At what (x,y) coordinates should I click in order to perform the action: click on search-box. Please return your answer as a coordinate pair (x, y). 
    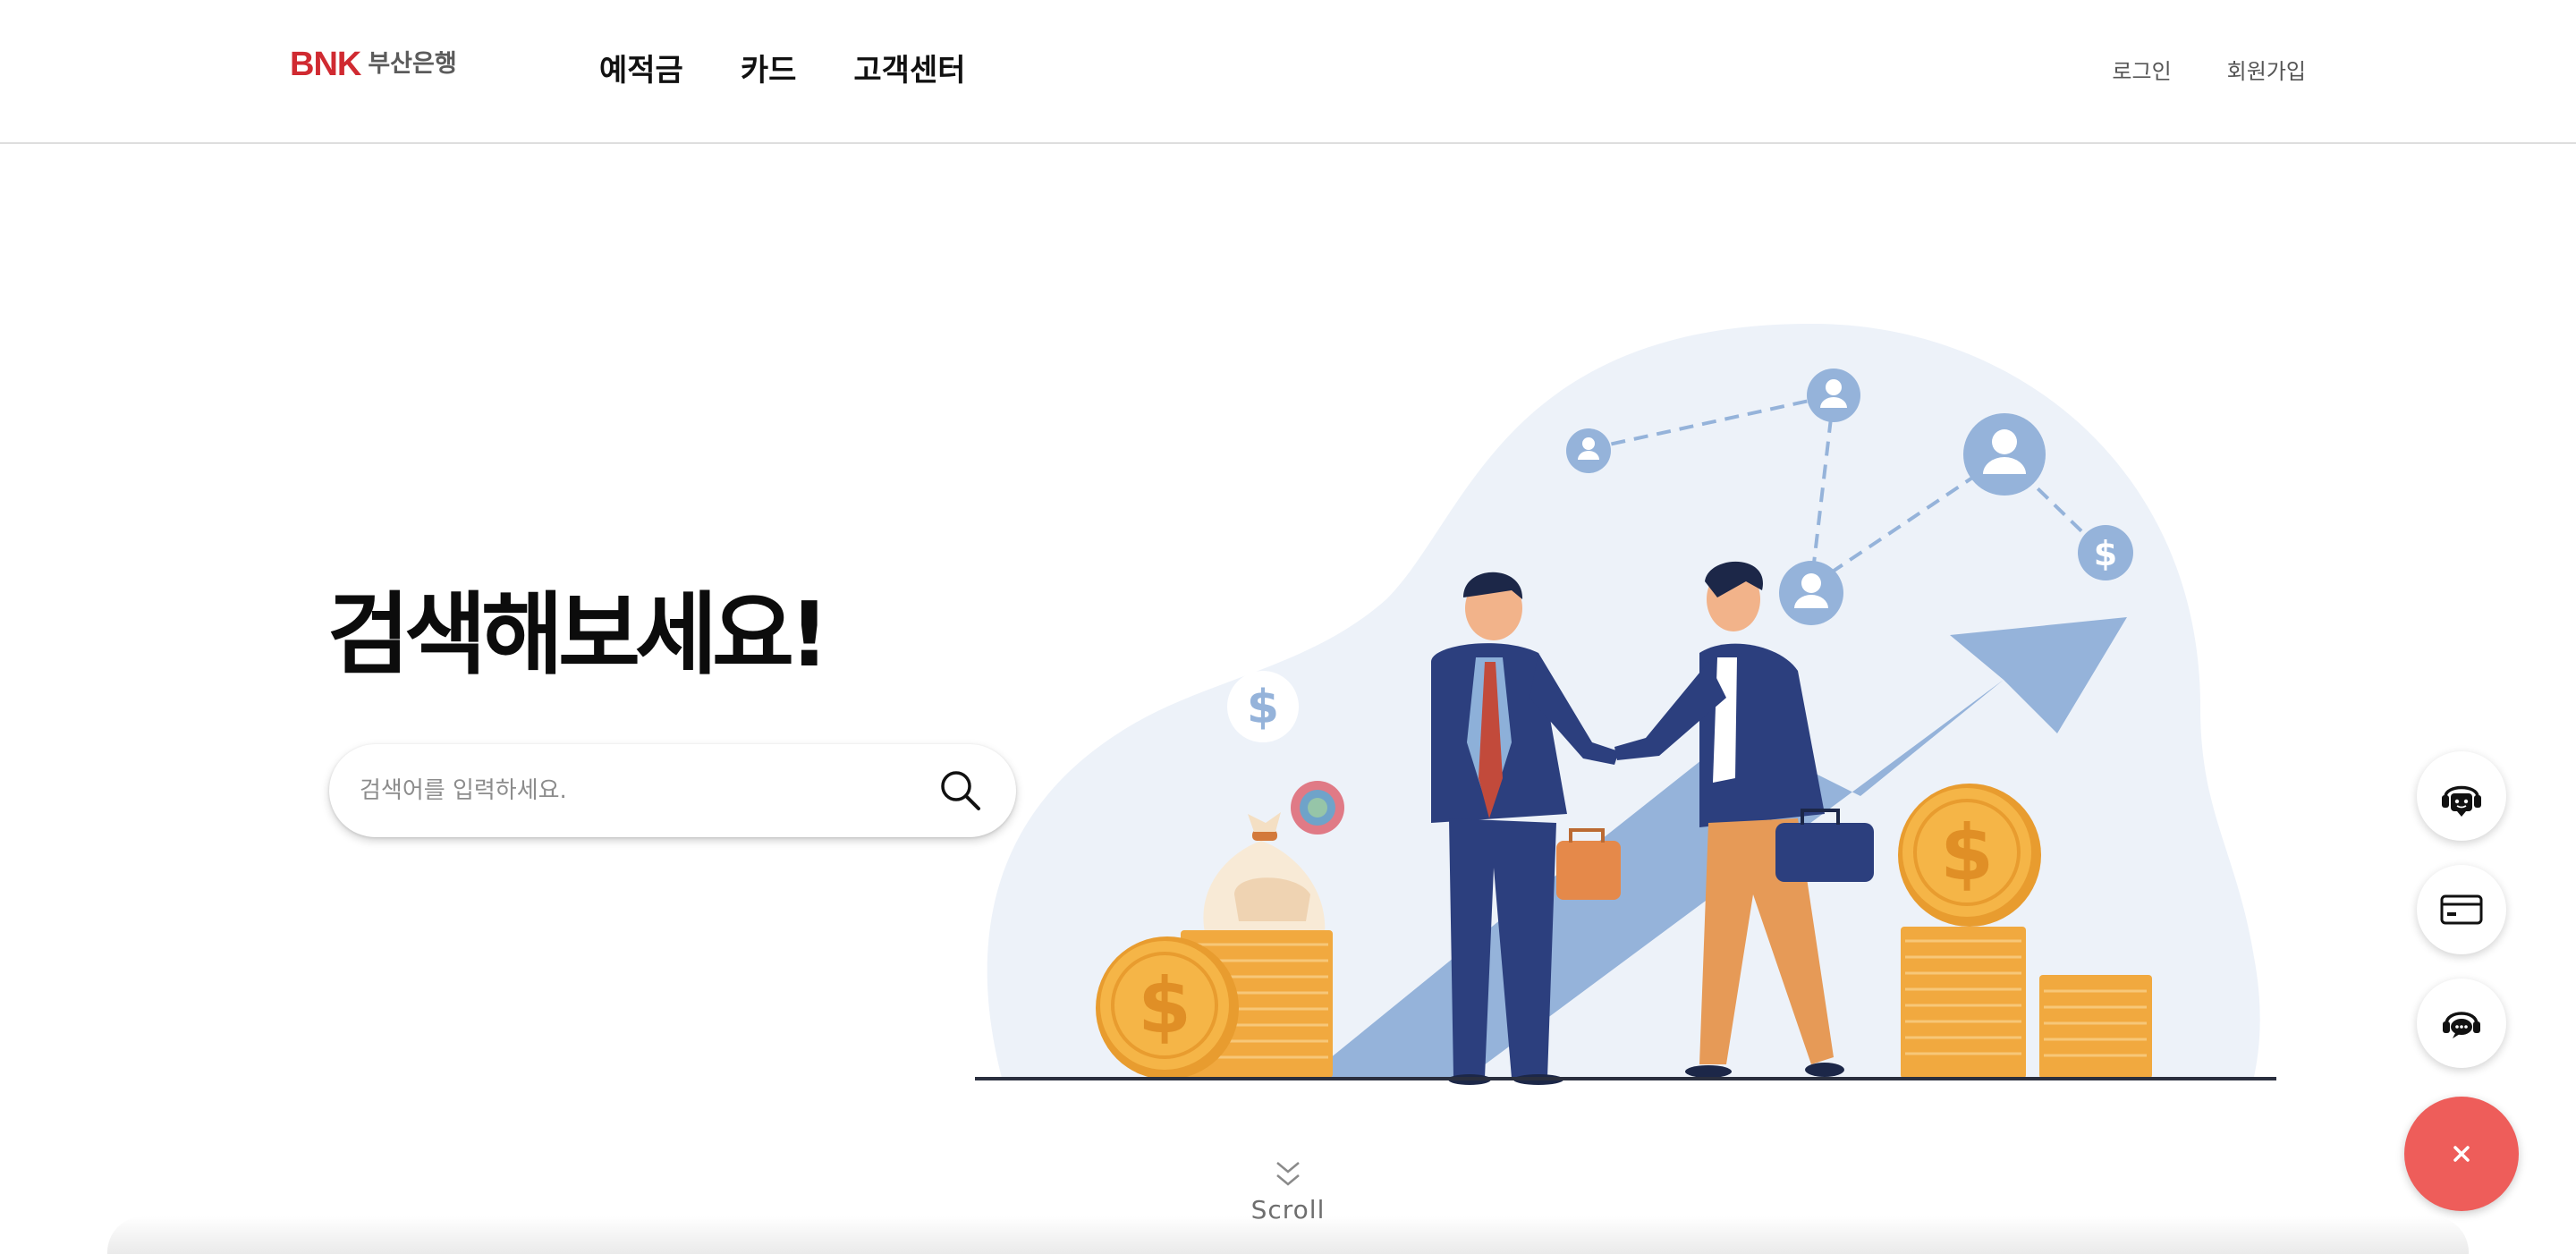
    Looking at the image, I should click on (672, 790).